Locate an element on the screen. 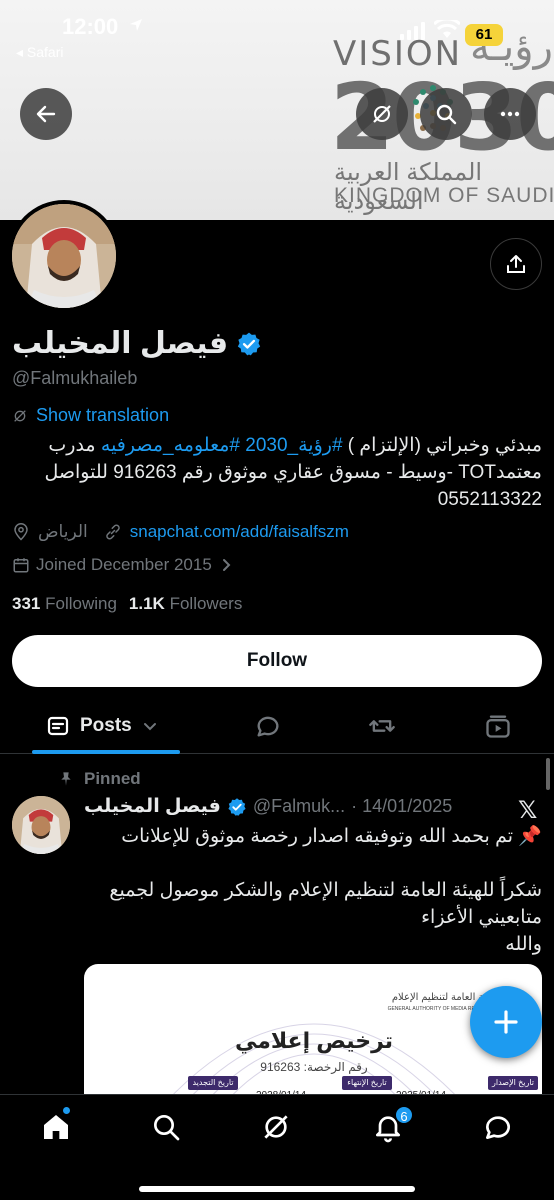 This screenshot has height=1200, width=554. posts-icon is located at coordinates (58, 726).